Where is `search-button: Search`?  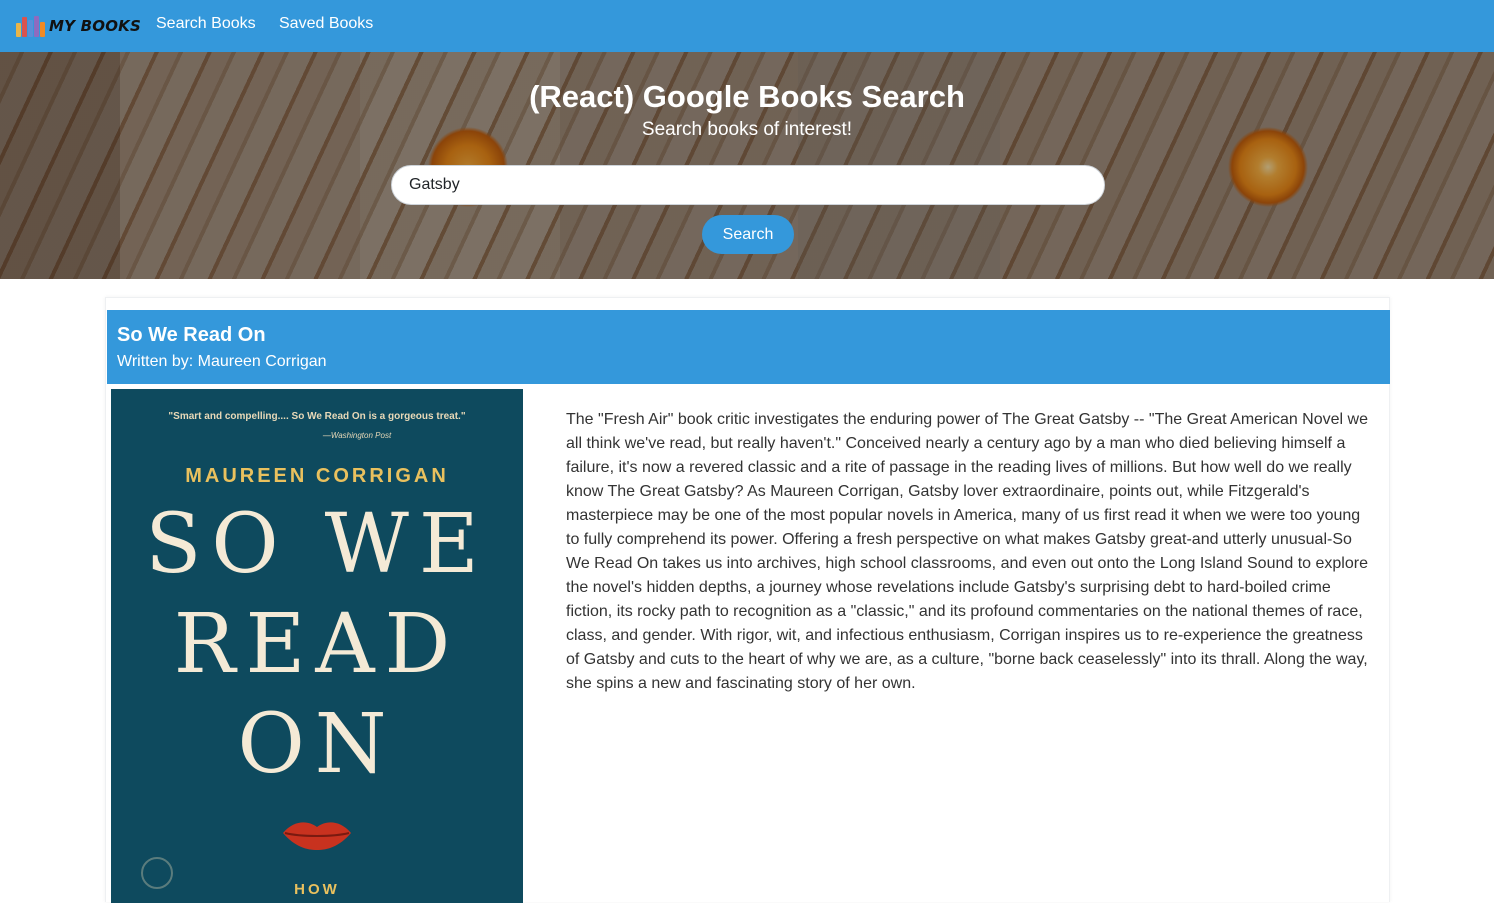
search-button: Search is located at coordinates (748, 234).